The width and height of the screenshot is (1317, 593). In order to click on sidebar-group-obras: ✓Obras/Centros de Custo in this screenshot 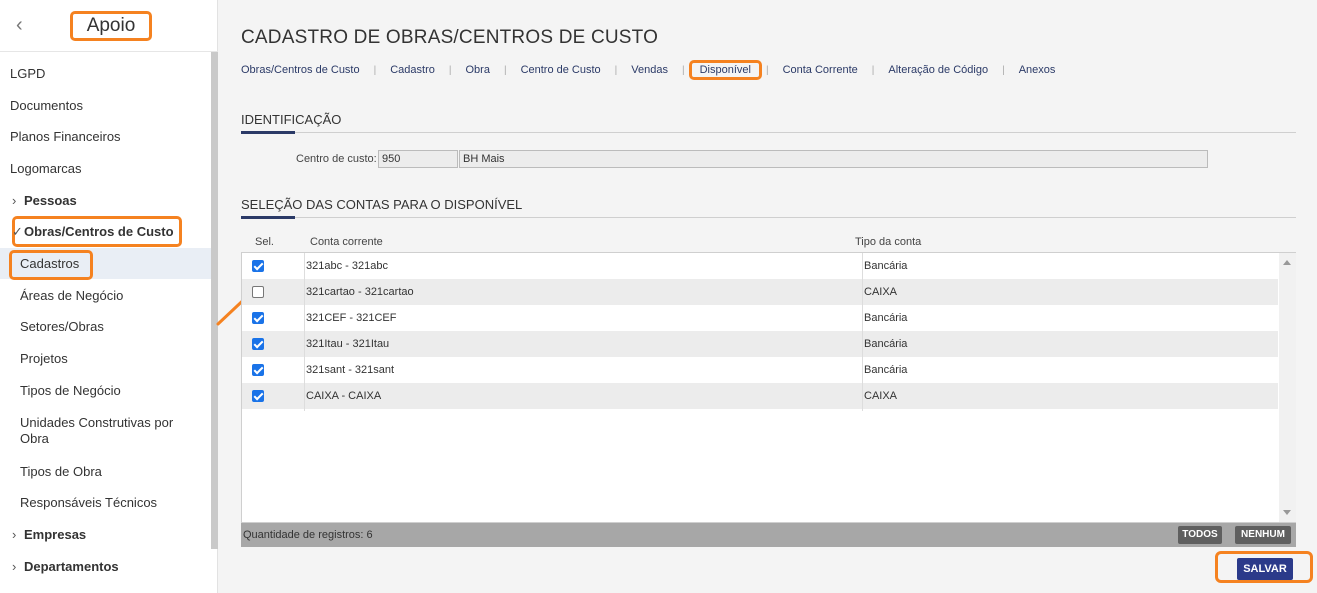, I will do `click(105, 232)`.